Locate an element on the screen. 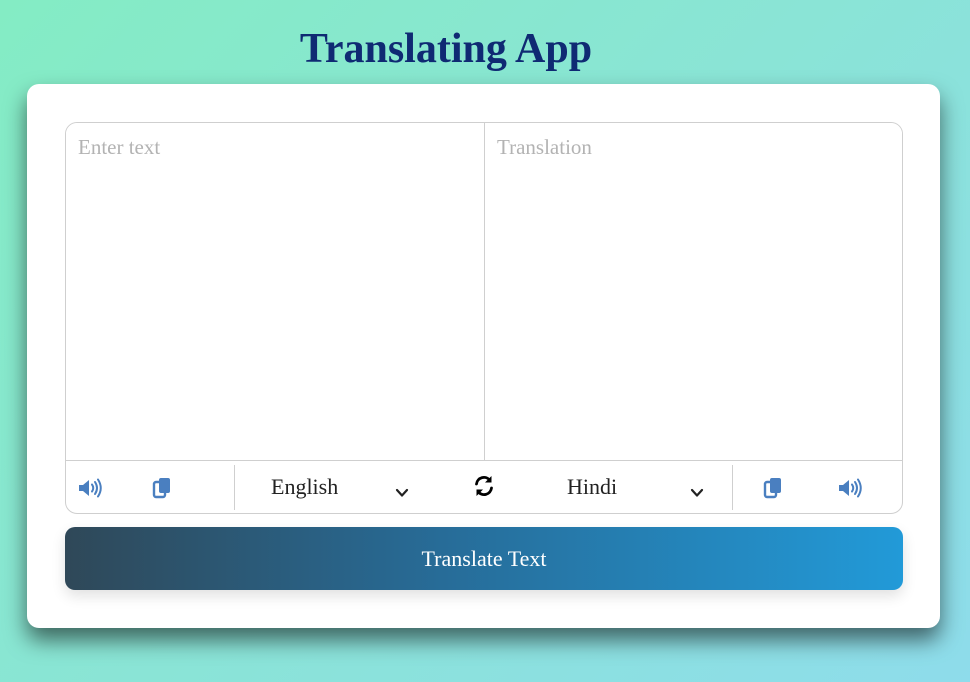 This screenshot has height=682, width=970. translate-button: Translate Text is located at coordinates (484, 558).